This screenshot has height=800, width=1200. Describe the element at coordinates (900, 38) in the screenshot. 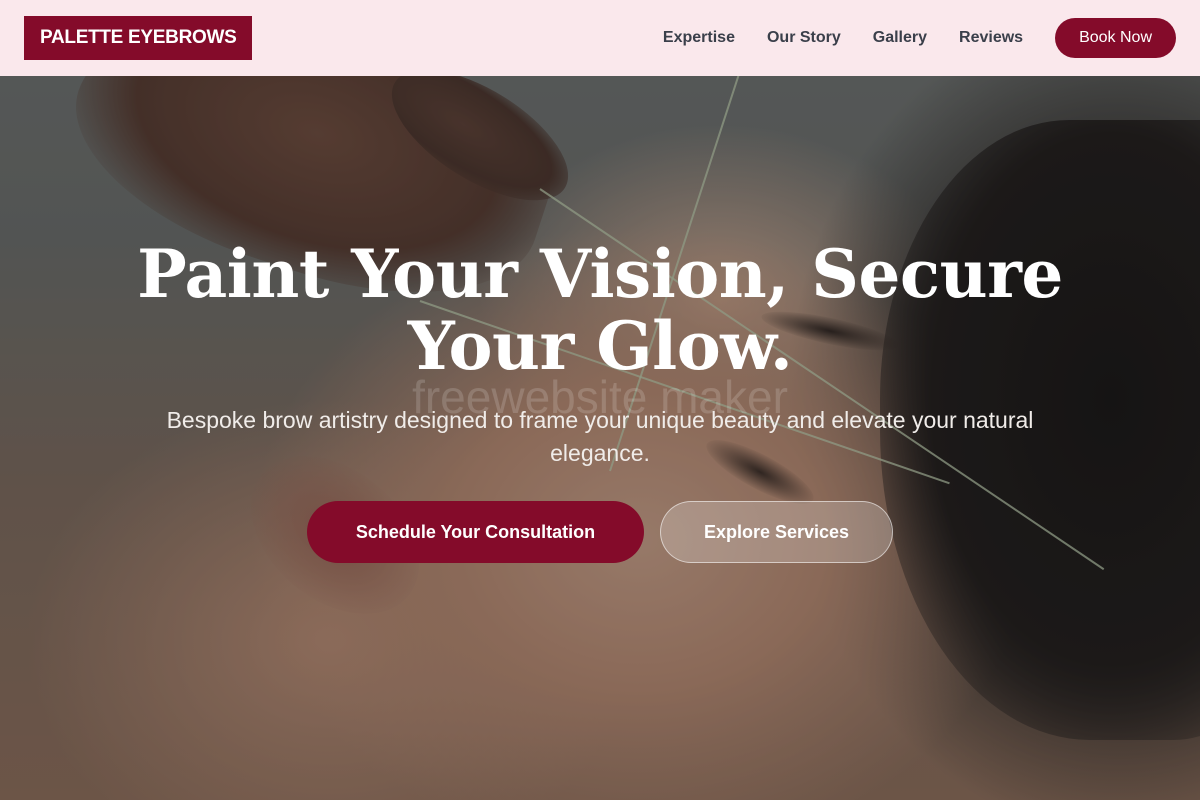

I see `nav-link-gallery: Gallery` at that location.